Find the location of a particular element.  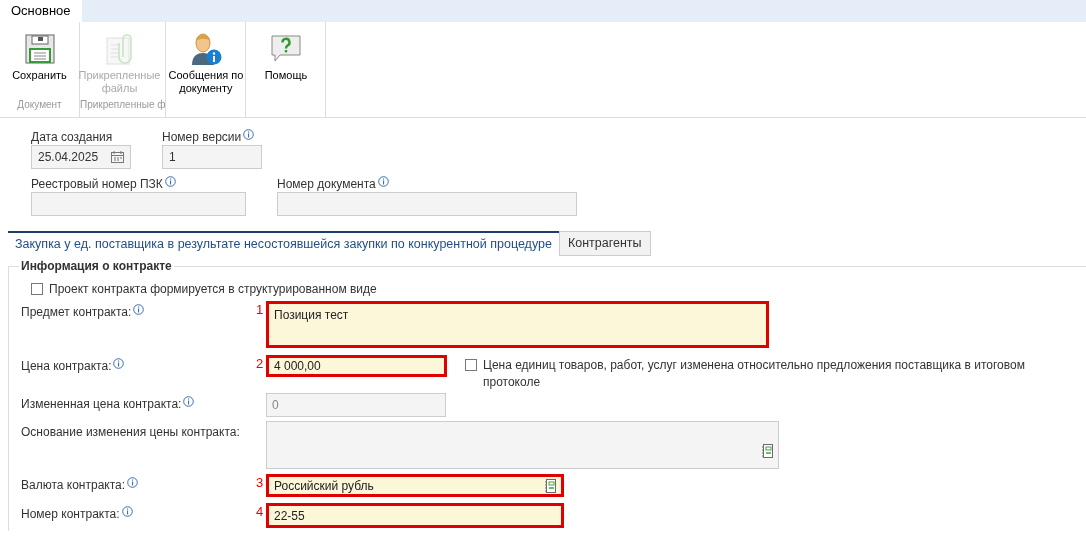

annotation-number: 4 is located at coordinates (260, 511).